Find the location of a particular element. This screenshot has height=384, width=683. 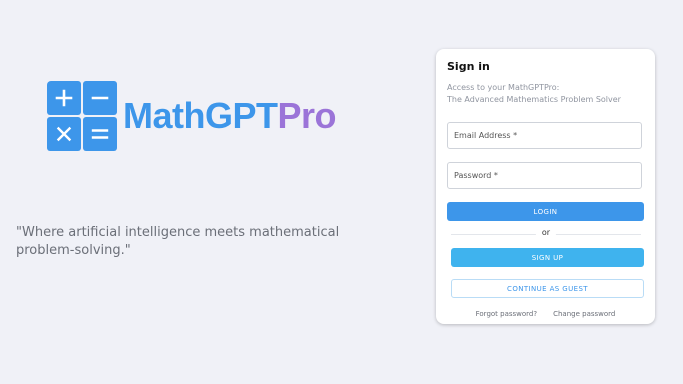

password-field is located at coordinates (544, 175).